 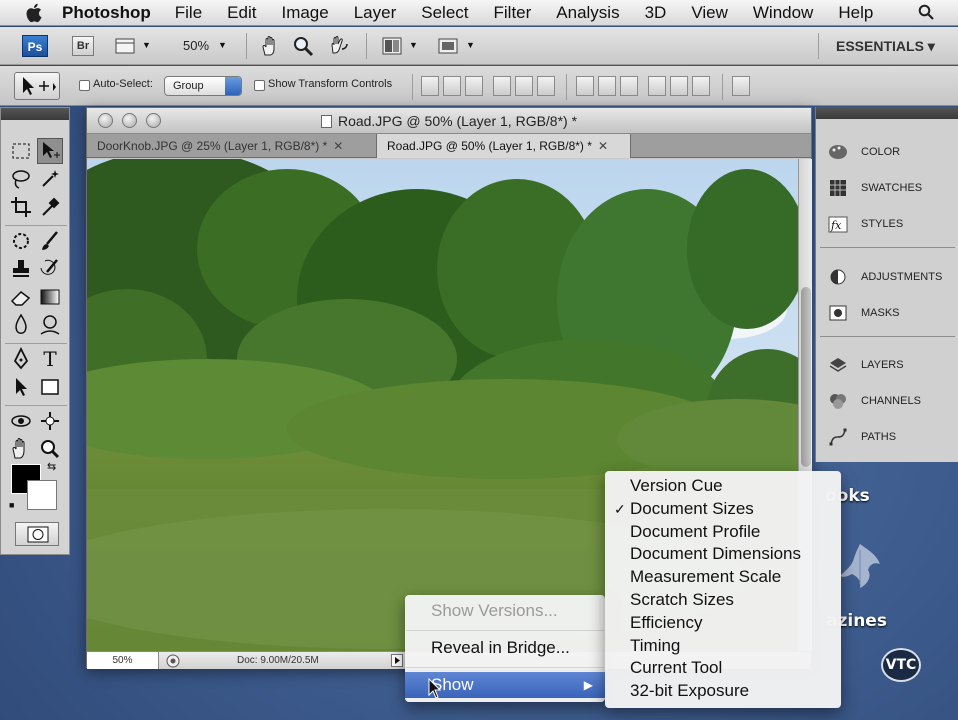 I want to click on align-left-edges-button, so click(x=502, y=86).